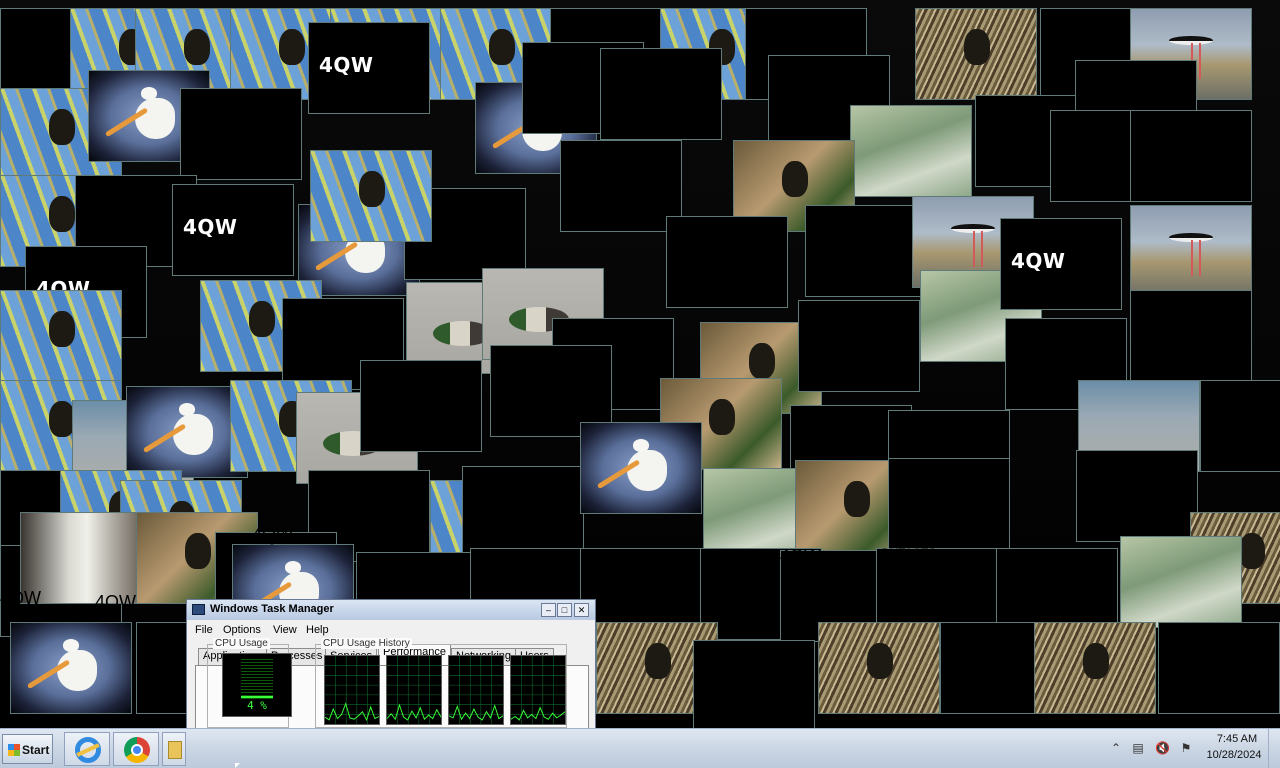 The height and width of the screenshot is (768, 1280). I want to click on mouse-cursor-icon, so click(237, 765).